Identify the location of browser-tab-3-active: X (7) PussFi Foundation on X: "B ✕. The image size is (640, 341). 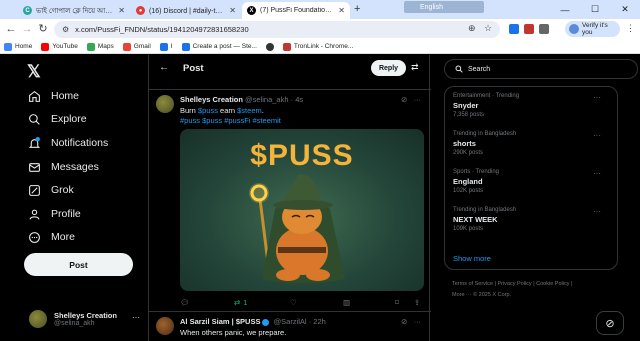
(296, 10).